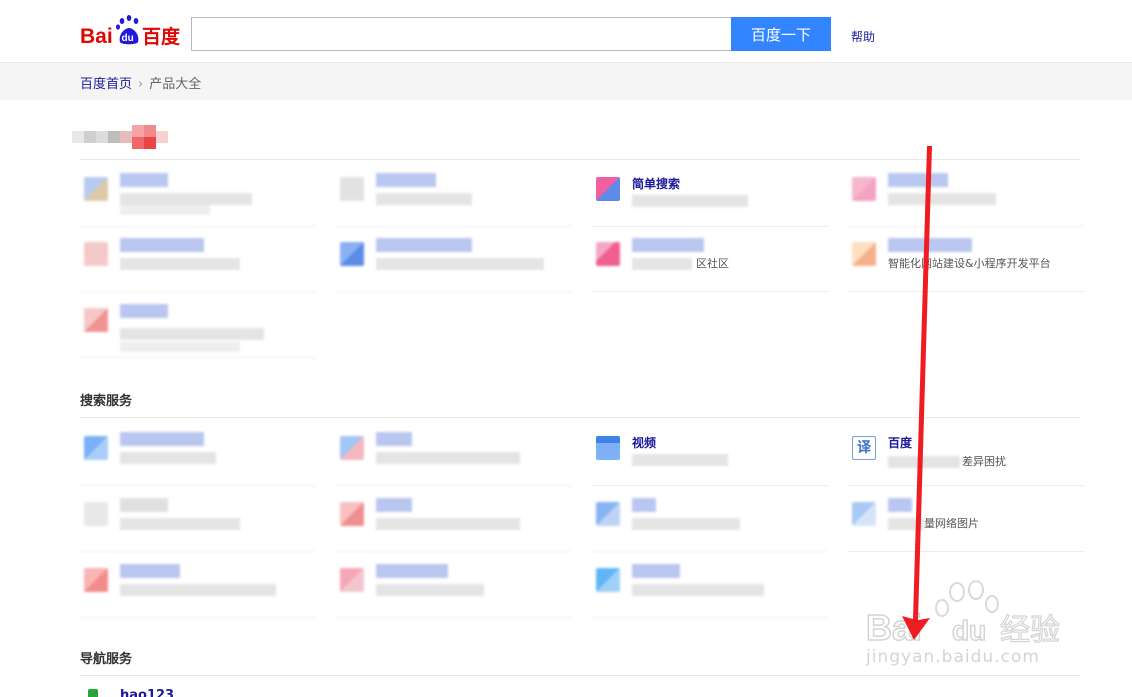 The height and width of the screenshot is (697, 1132). I want to click on watermark-url: jingyan.baidu.com, so click(953, 657).